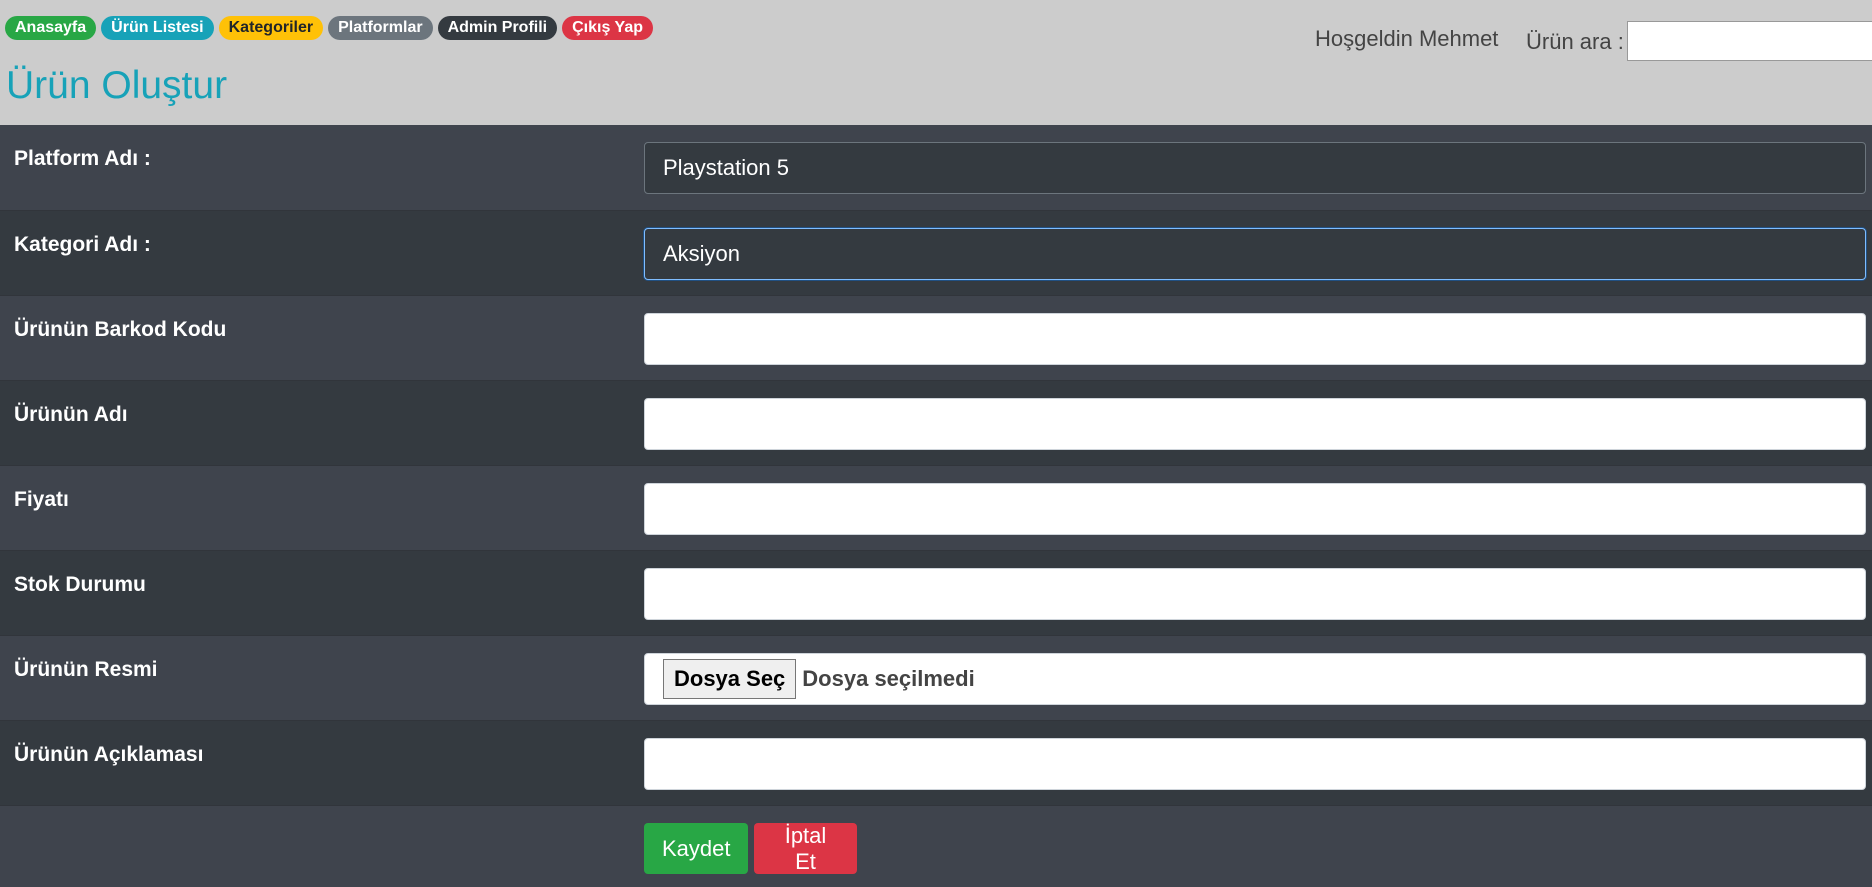 This screenshot has height=887, width=1872. What do you see at coordinates (109, 754) in the screenshot?
I see `description-label: Ürünün Açıklaması` at bounding box center [109, 754].